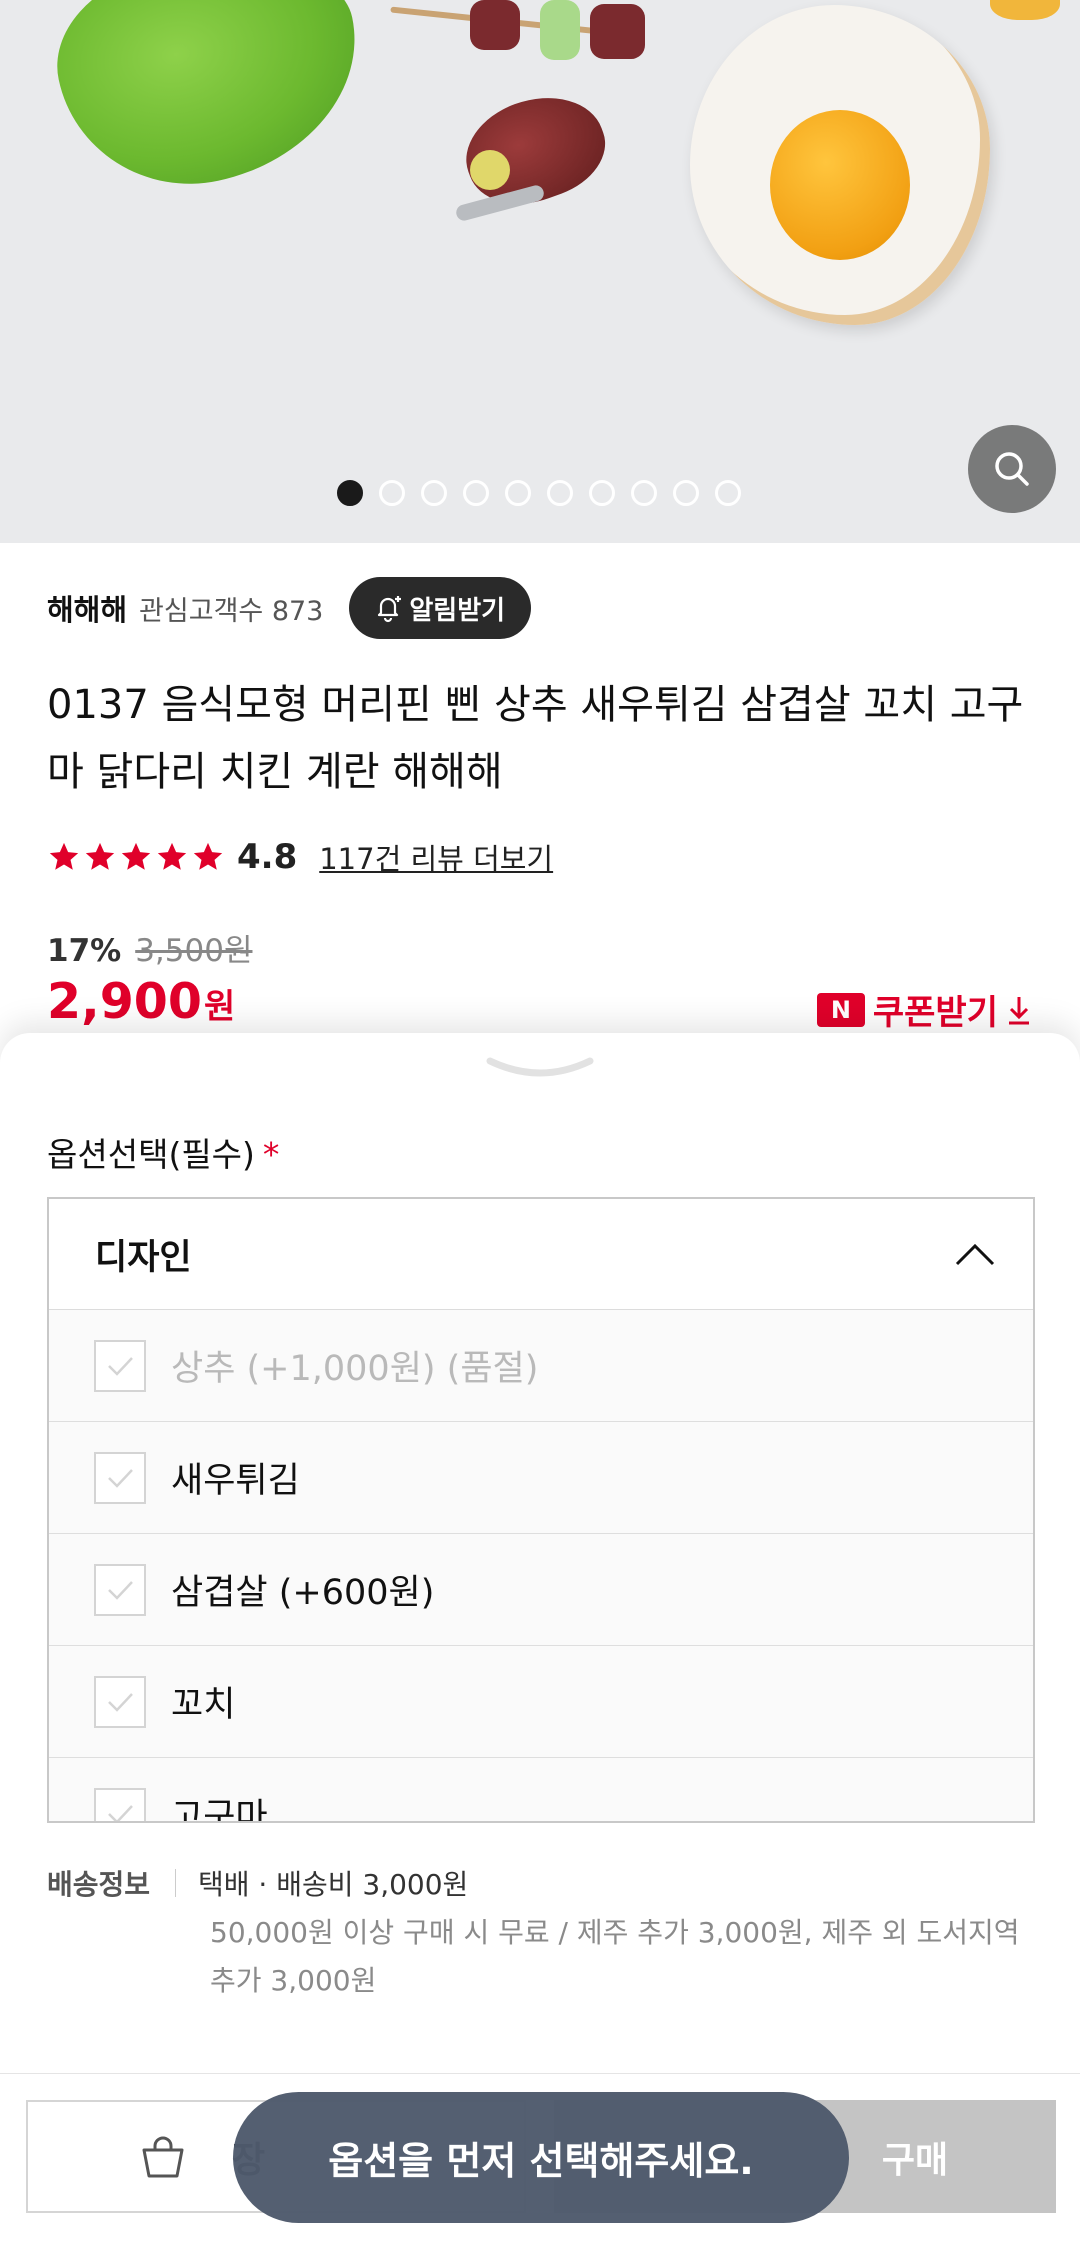  What do you see at coordinates (303, 1593) in the screenshot?
I see `option-label: 삼겹살 (+600원)` at bounding box center [303, 1593].